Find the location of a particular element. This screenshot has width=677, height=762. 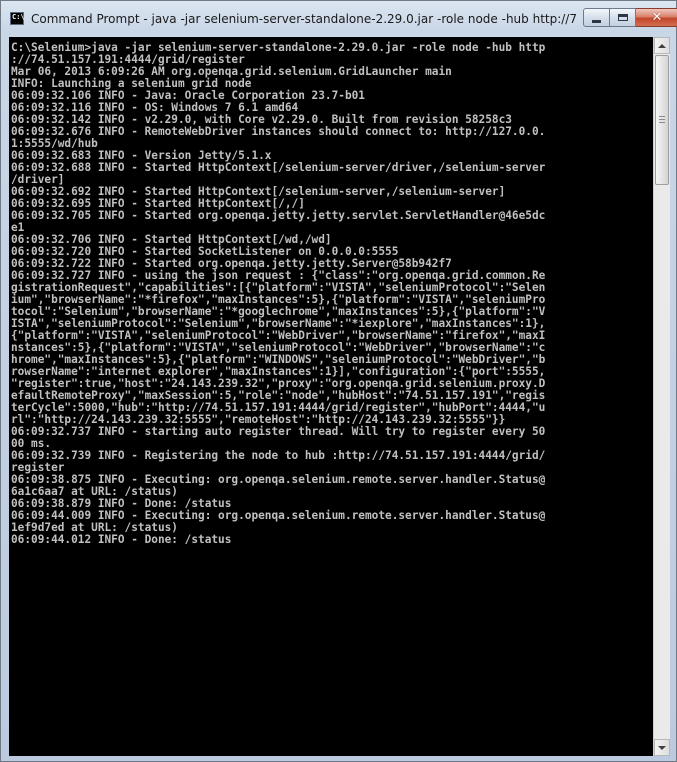

maximize-icon is located at coordinates (622, 17).